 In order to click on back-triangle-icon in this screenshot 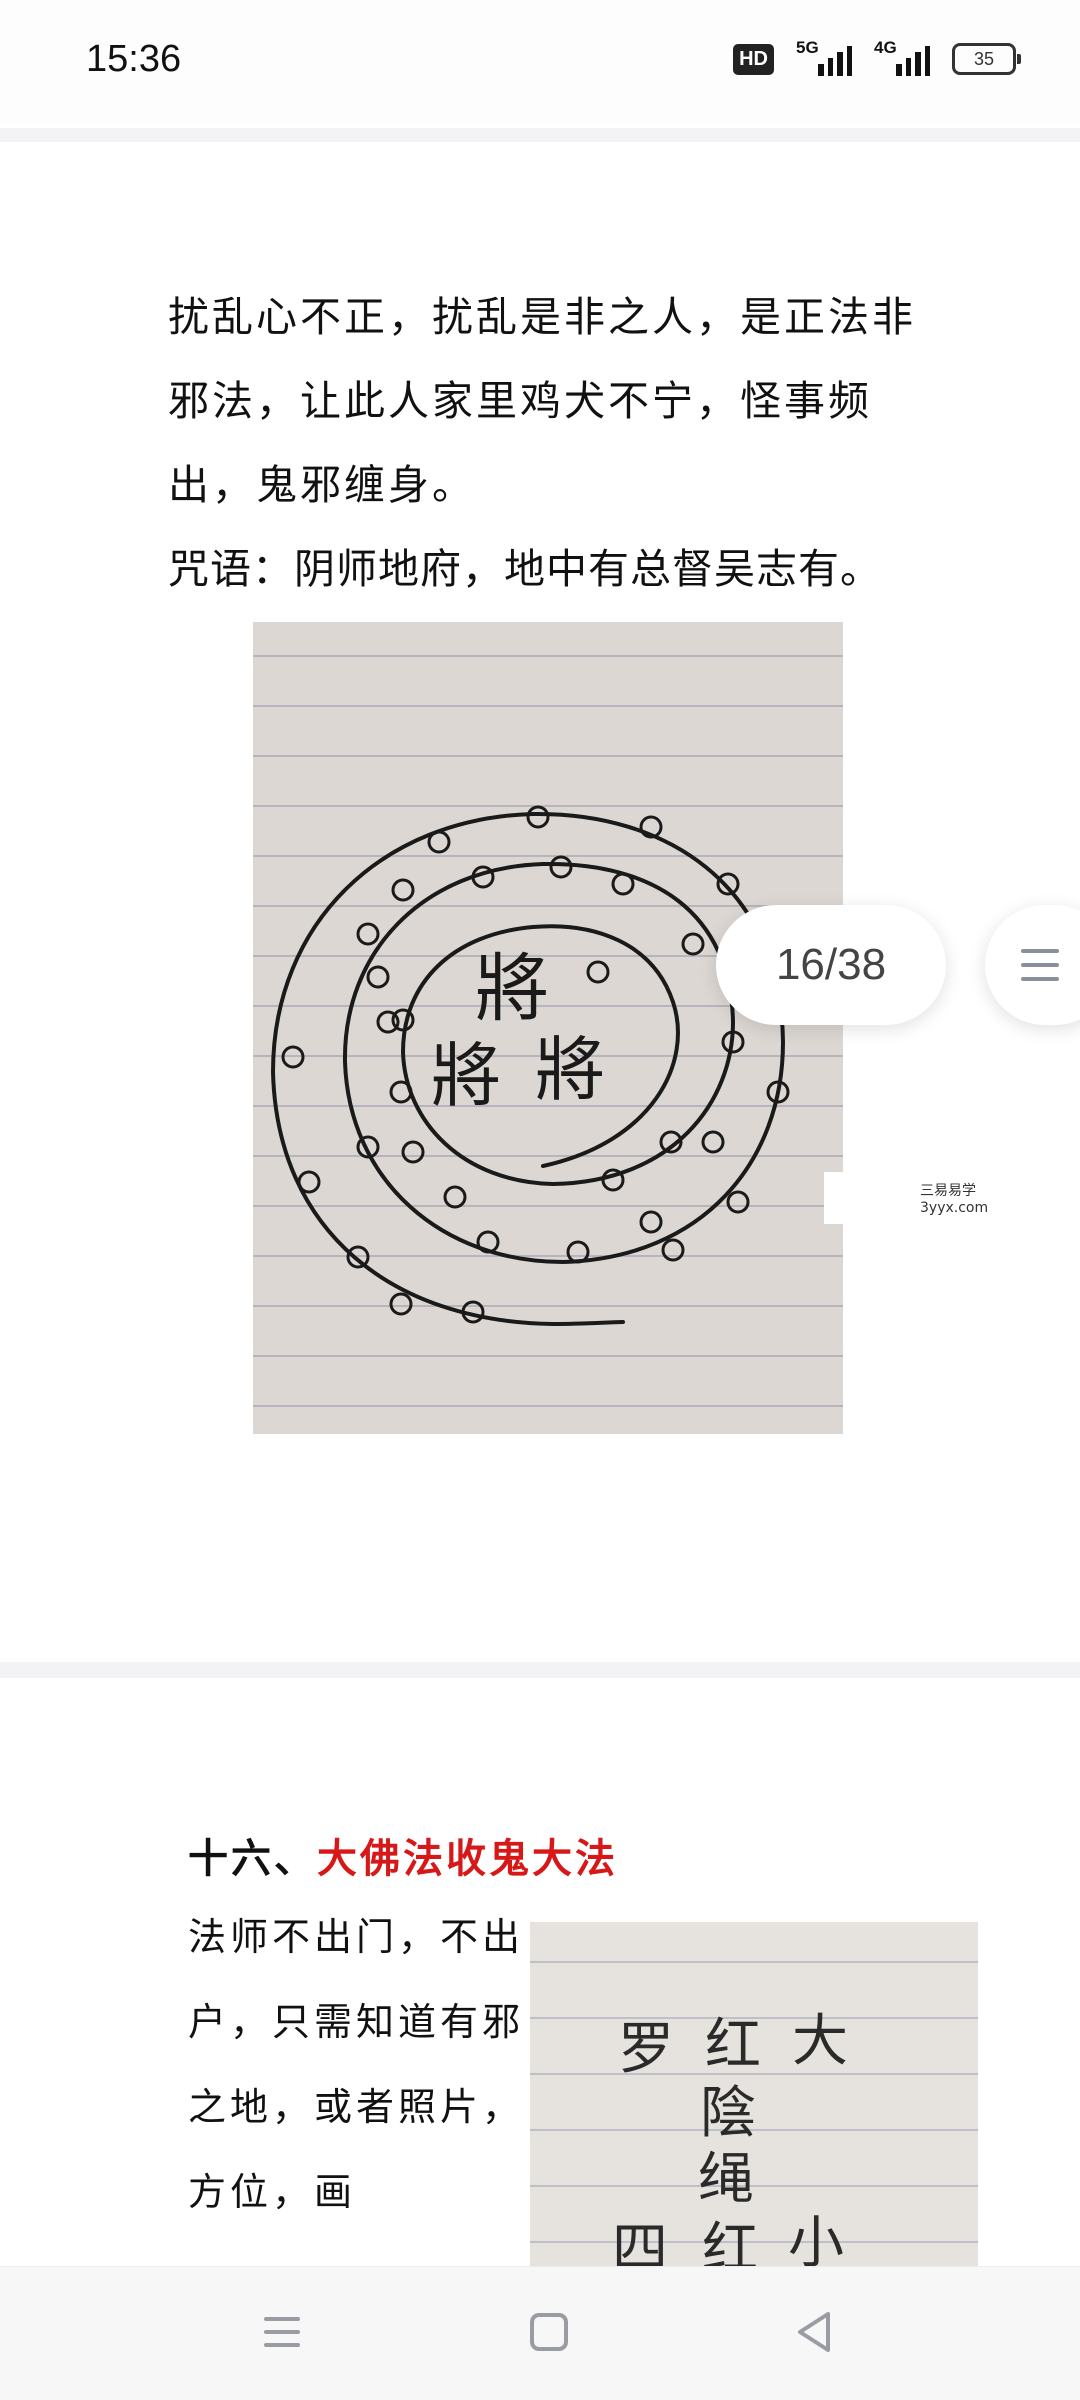, I will do `click(814, 2332)`.